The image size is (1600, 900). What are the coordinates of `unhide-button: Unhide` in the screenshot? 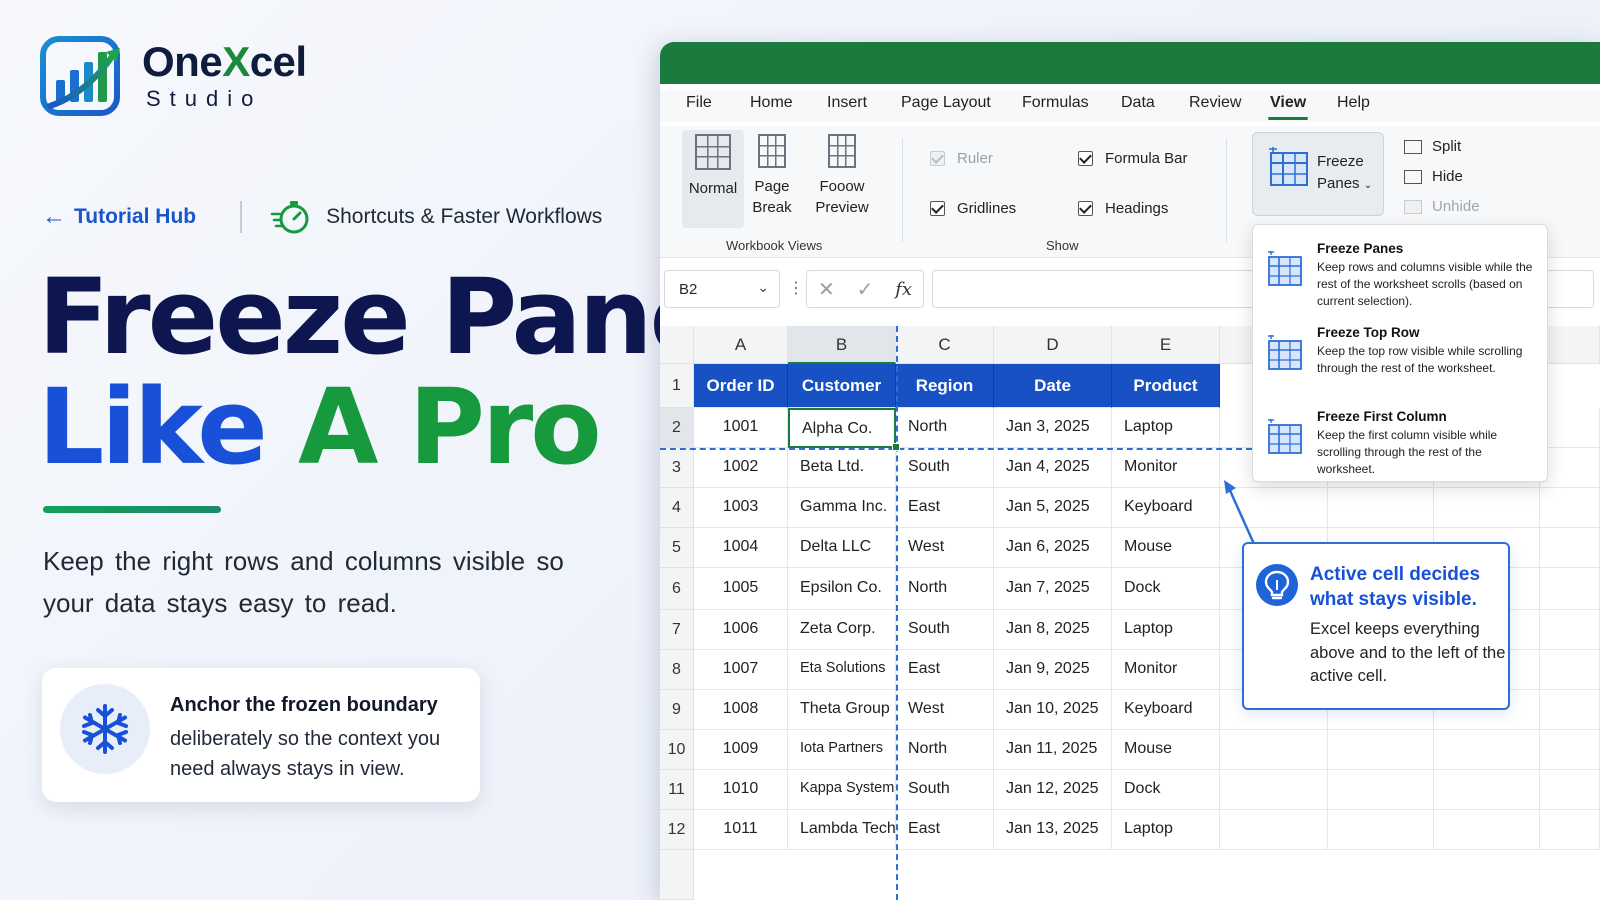 It's located at (1442, 206).